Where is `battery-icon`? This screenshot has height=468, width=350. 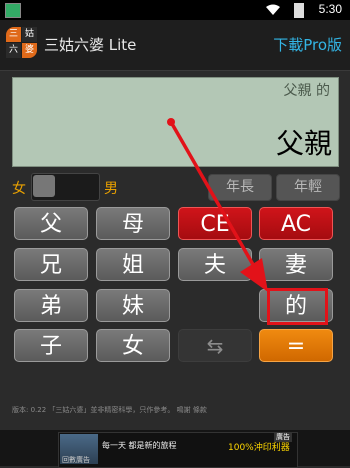 battery-icon is located at coordinates (299, 10).